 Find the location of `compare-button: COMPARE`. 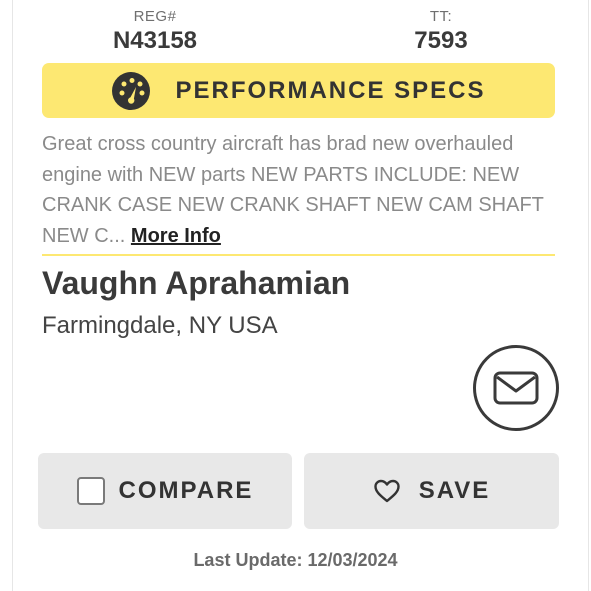

compare-button: COMPARE is located at coordinates (165, 491).